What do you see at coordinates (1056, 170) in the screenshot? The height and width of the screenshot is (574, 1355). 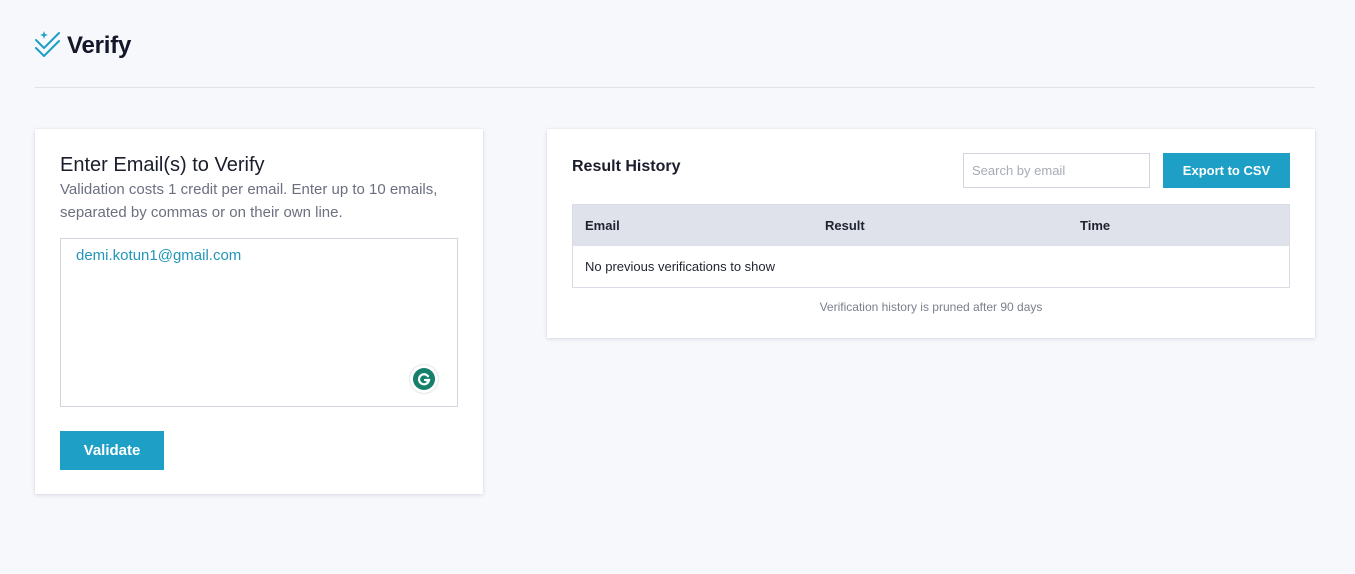 I see `search-by-email-input` at bounding box center [1056, 170].